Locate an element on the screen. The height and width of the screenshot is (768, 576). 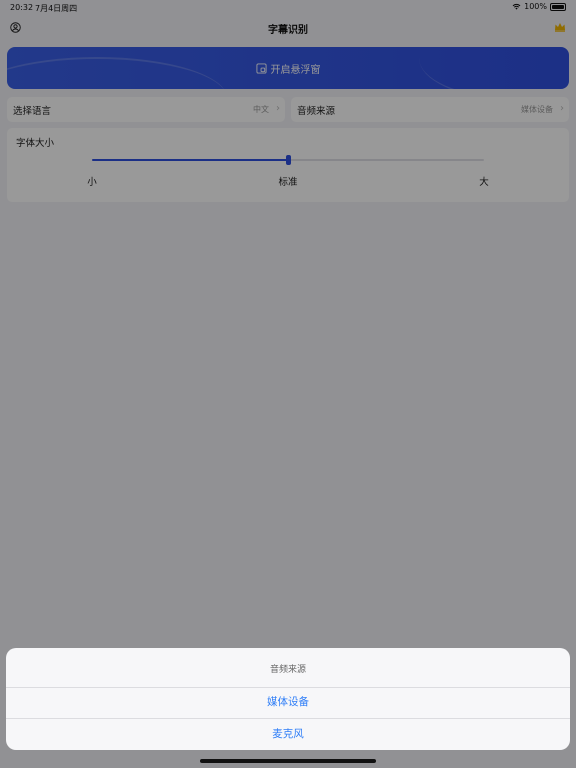
audio-source-action-sheet: 音频来源 媒体设备 麦克风 is located at coordinates (288, 699).